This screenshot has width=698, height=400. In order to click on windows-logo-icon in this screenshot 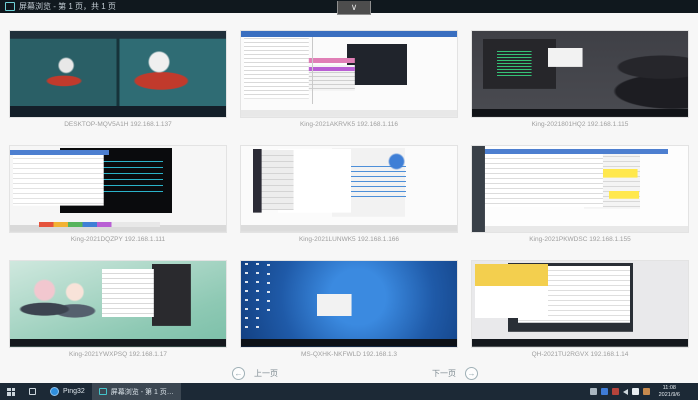, I will do `click(11, 391)`.